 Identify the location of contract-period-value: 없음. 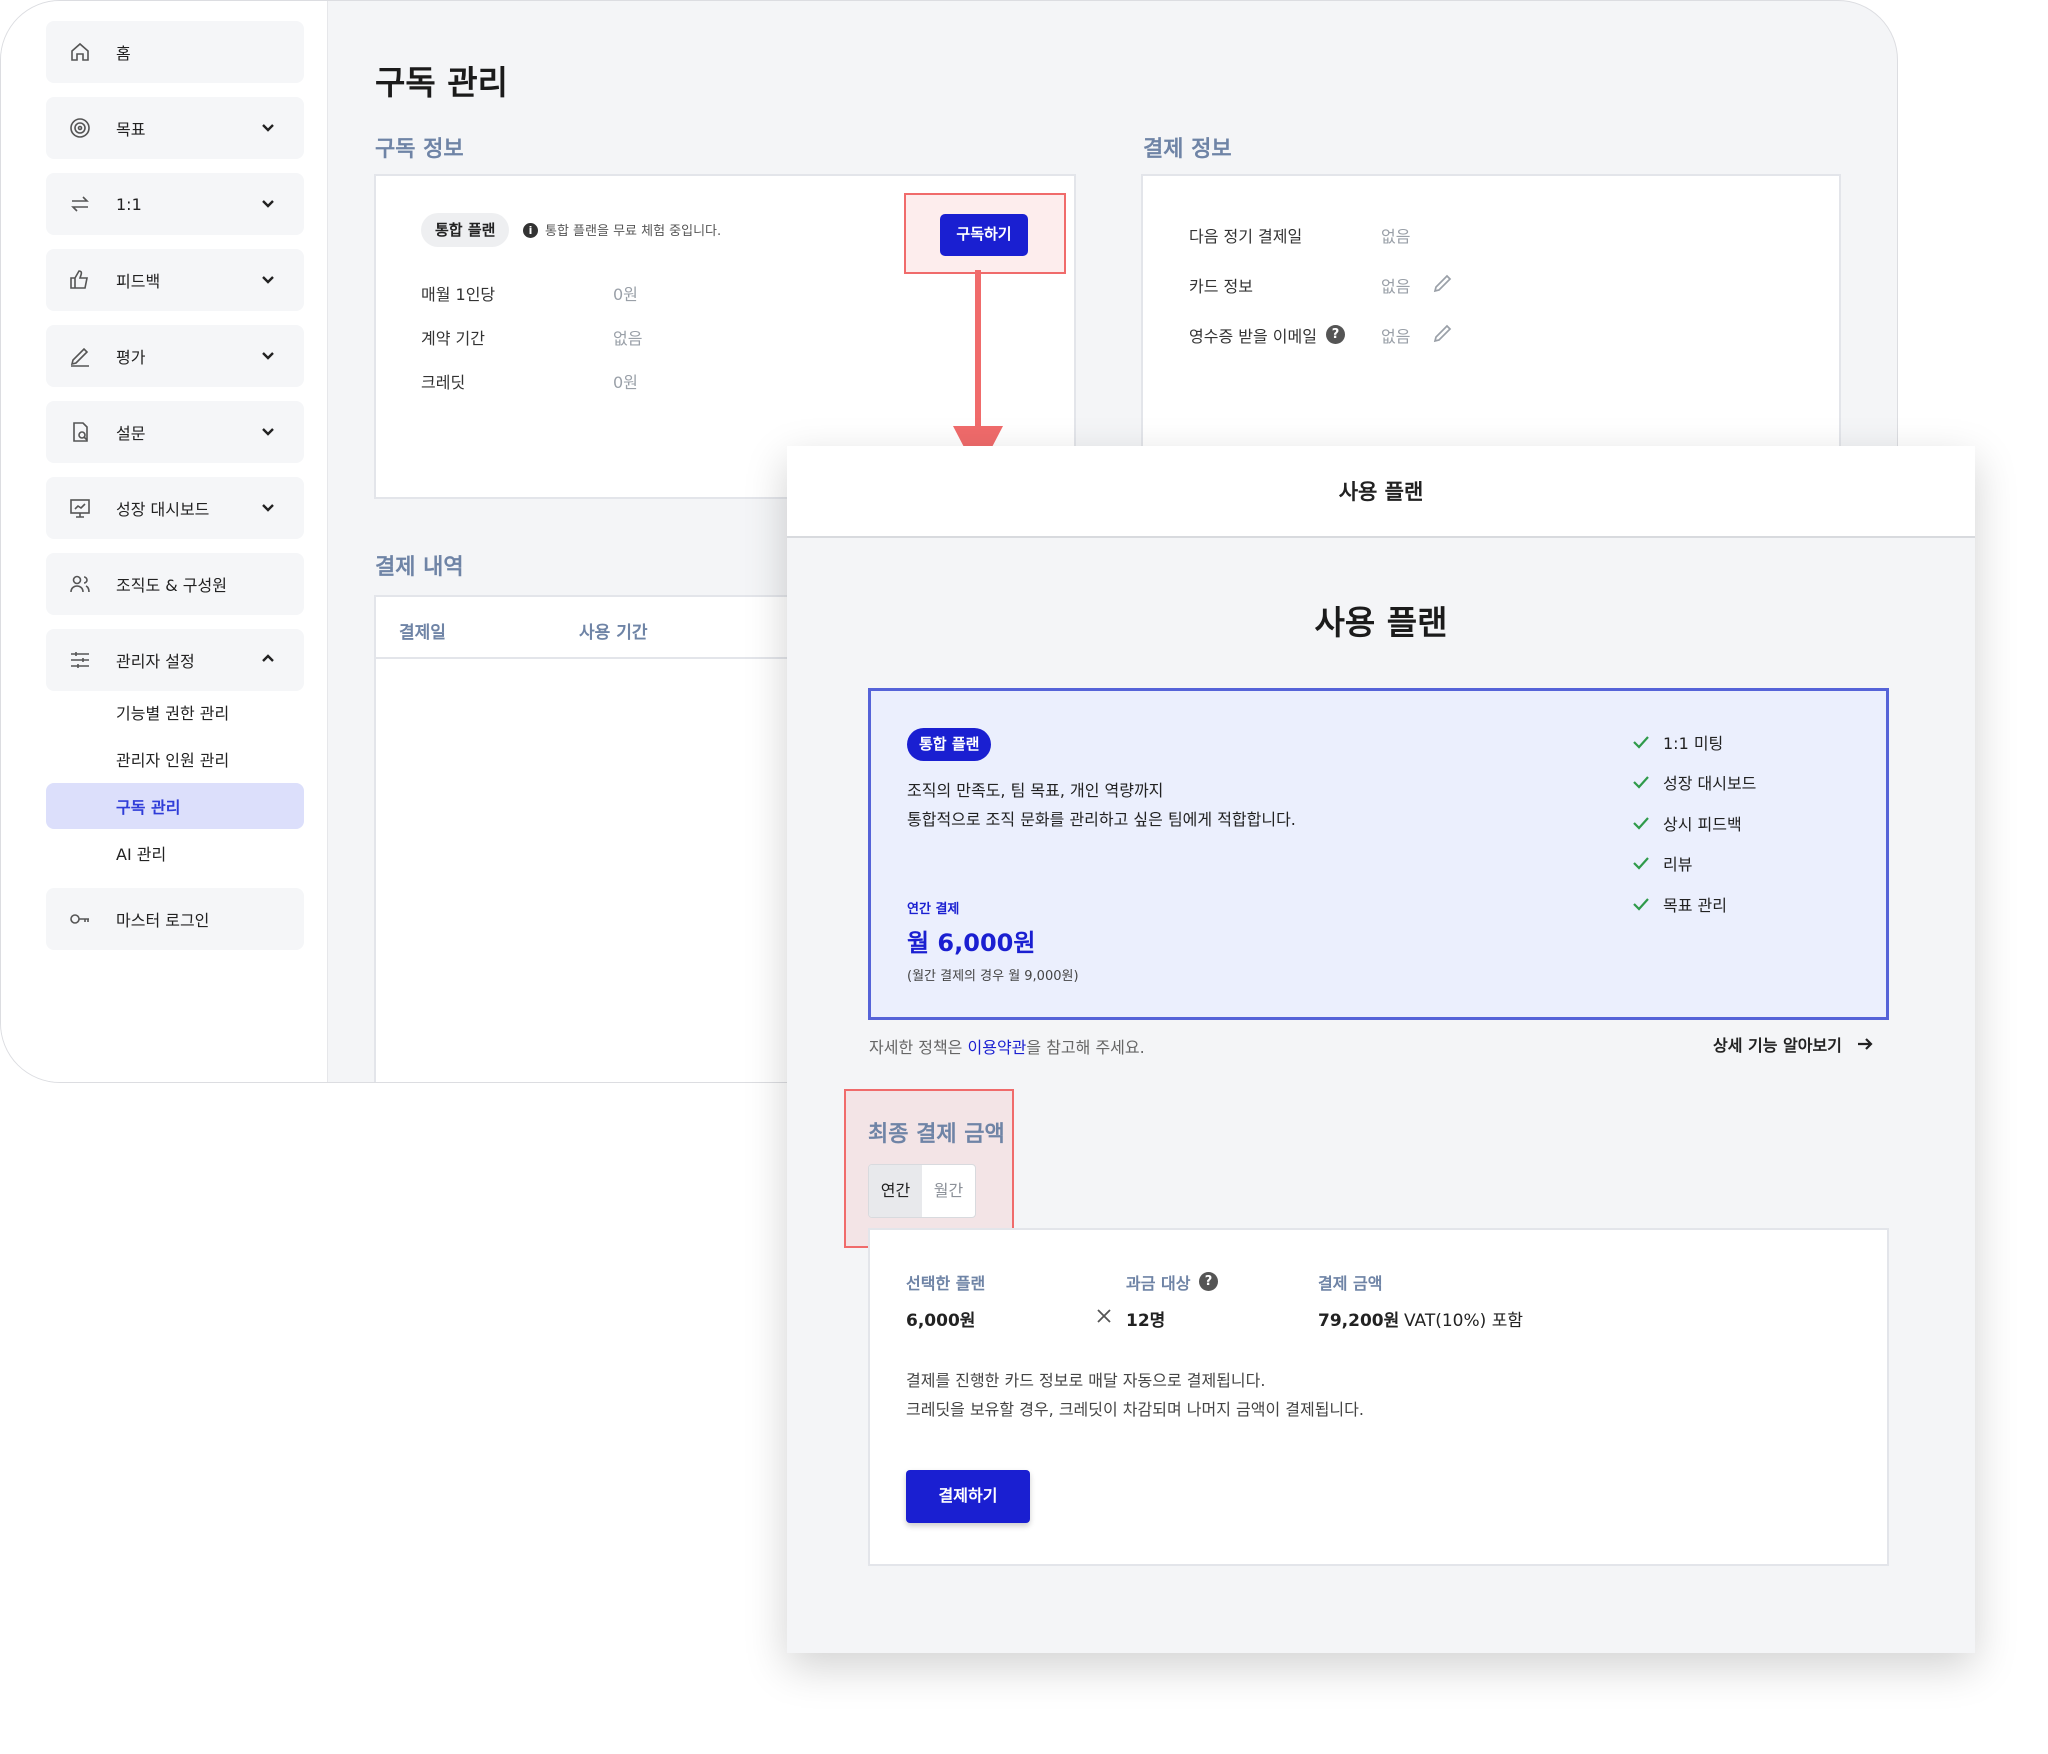
(628, 338).